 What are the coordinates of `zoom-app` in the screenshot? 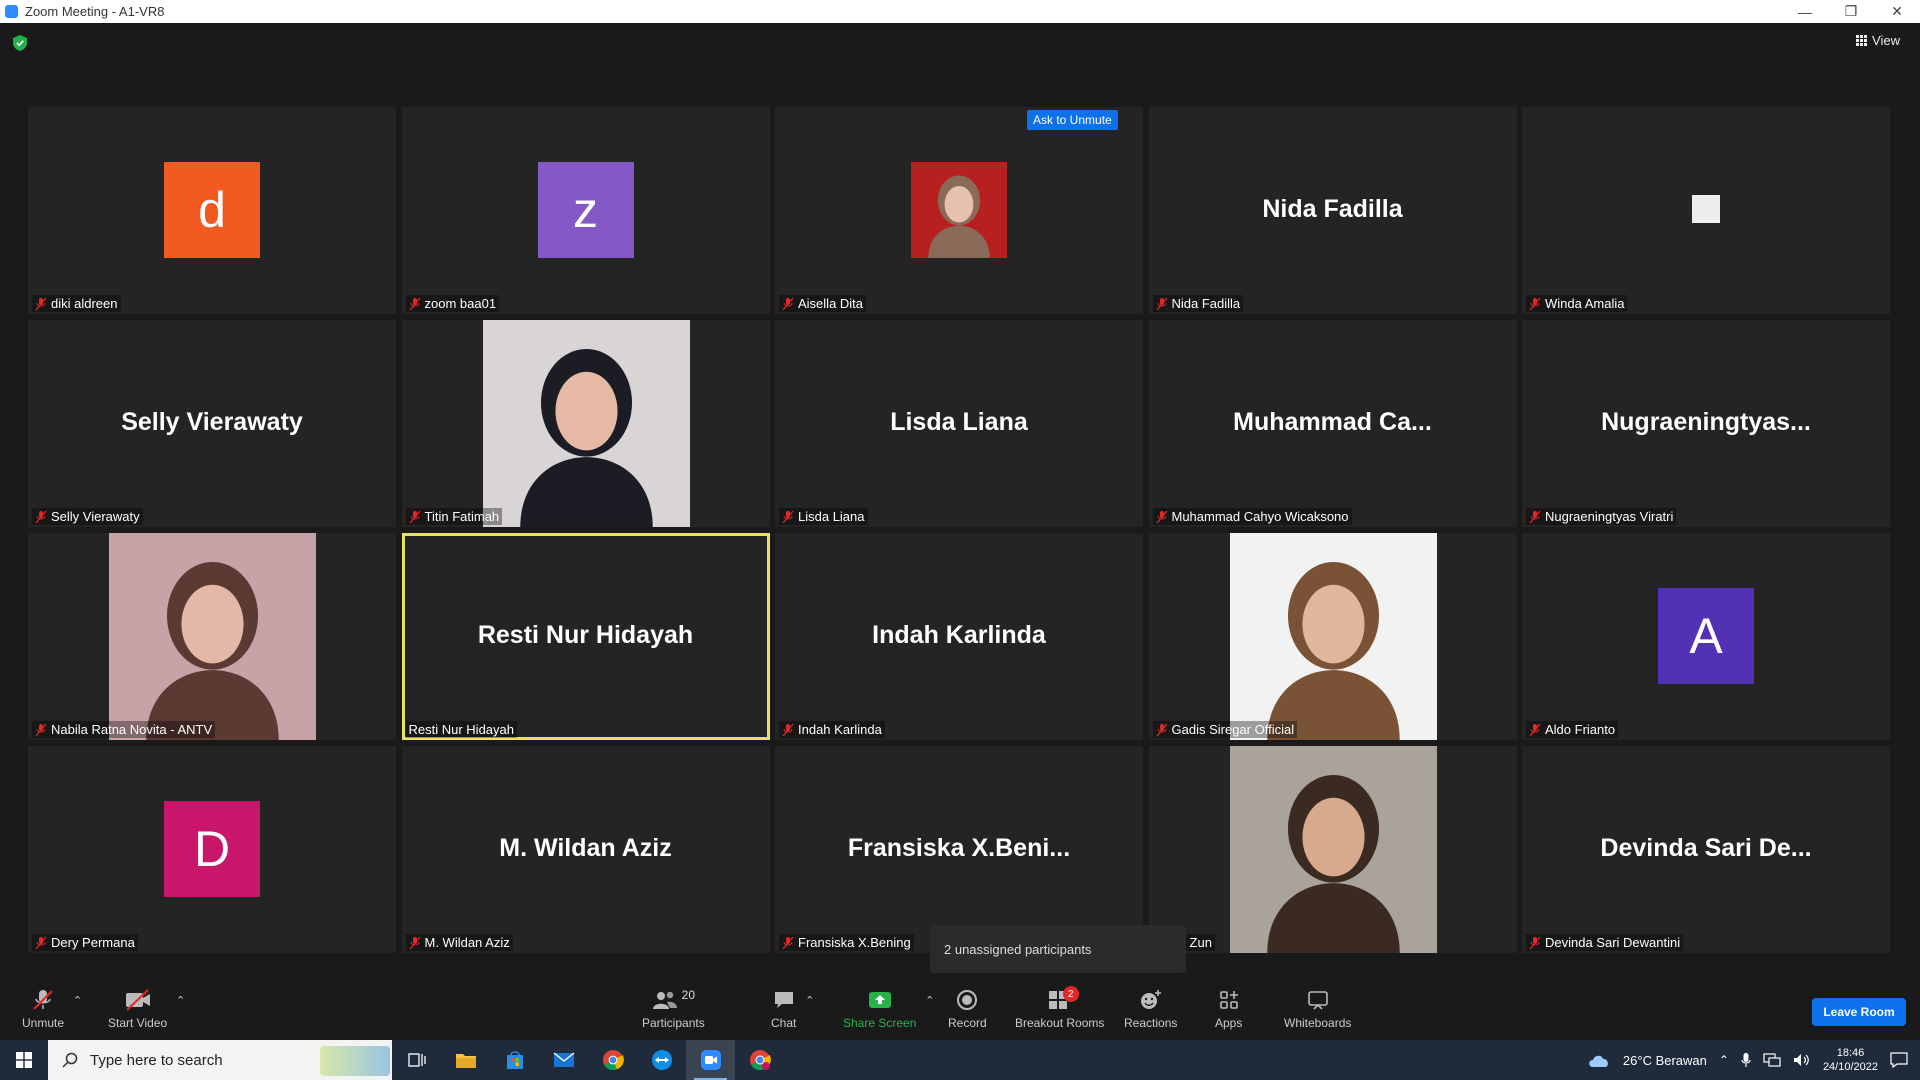 It's located at (710, 1060).